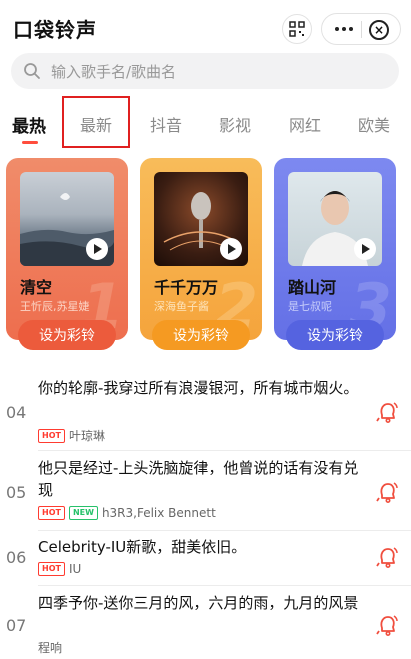 The height and width of the screenshot is (659, 411). I want to click on set-ringtone-button-2: 设为彩铃, so click(201, 335).